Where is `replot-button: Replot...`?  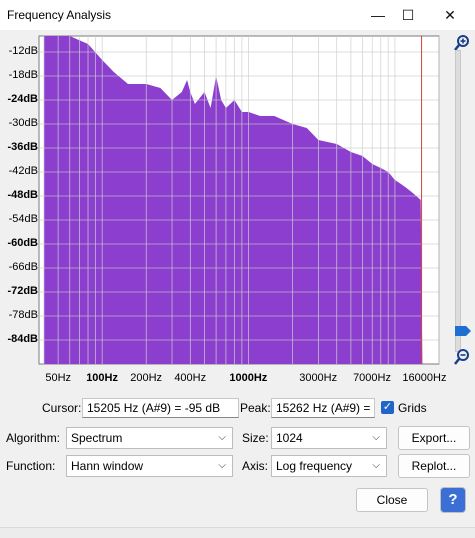 replot-button: Replot... is located at coordinates (434, 466).